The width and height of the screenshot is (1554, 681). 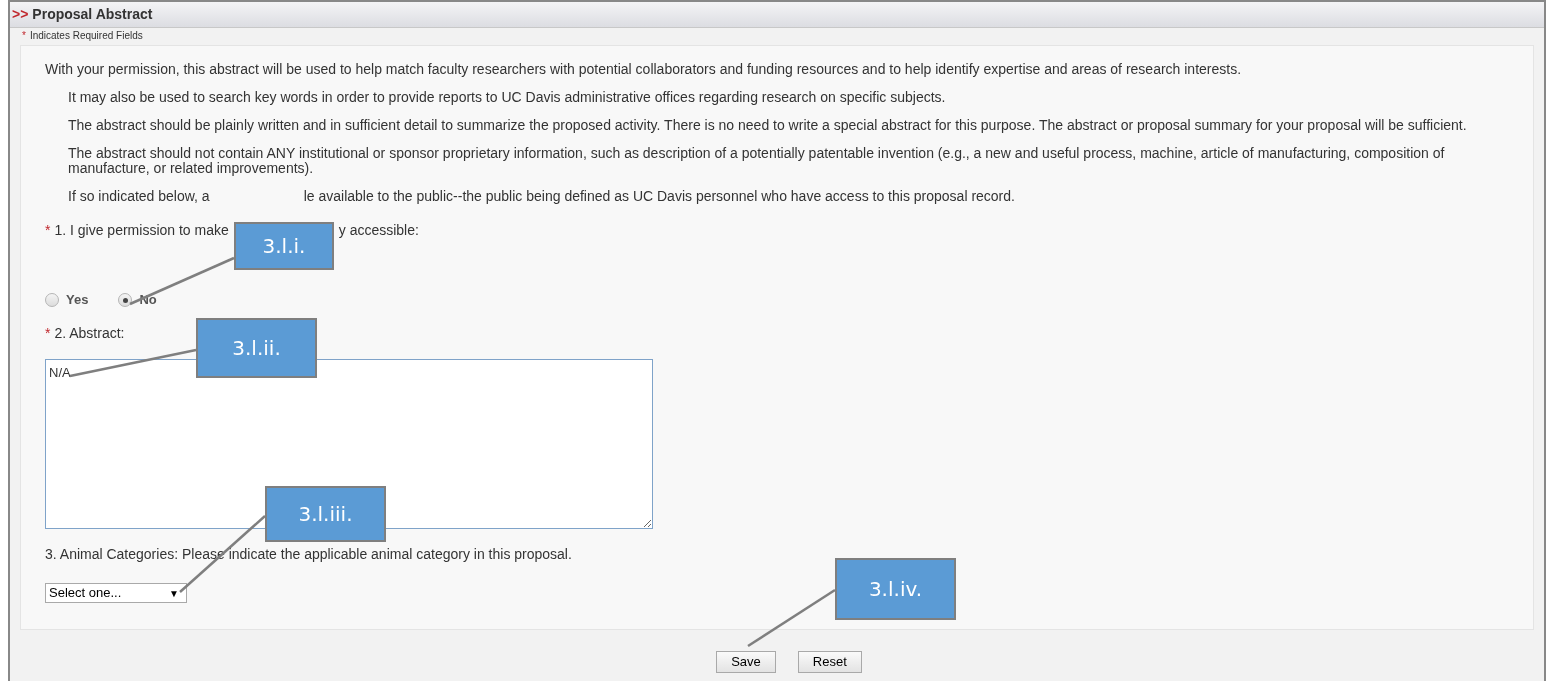 What do you see at coordinates (141, 230) in the screenshot?
I see `question-label: 1. I give permission to make` at bounding box center [141, 230].